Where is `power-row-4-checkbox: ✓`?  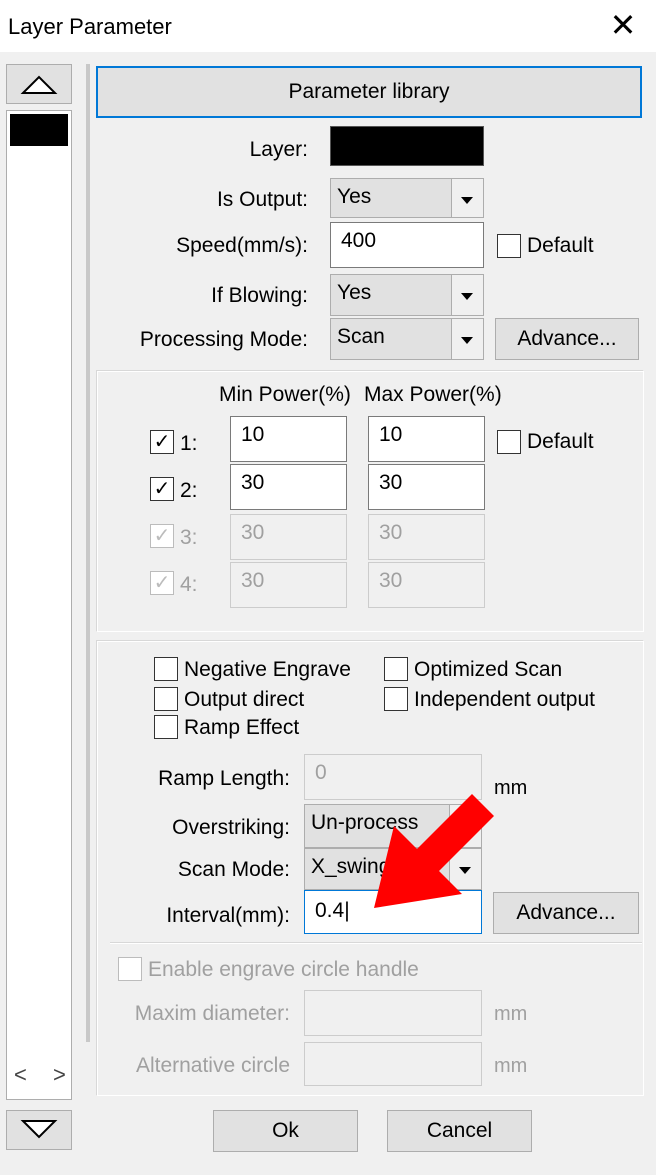
power-row-4-checkbox: ✓ is located at coordinates (162, 583).